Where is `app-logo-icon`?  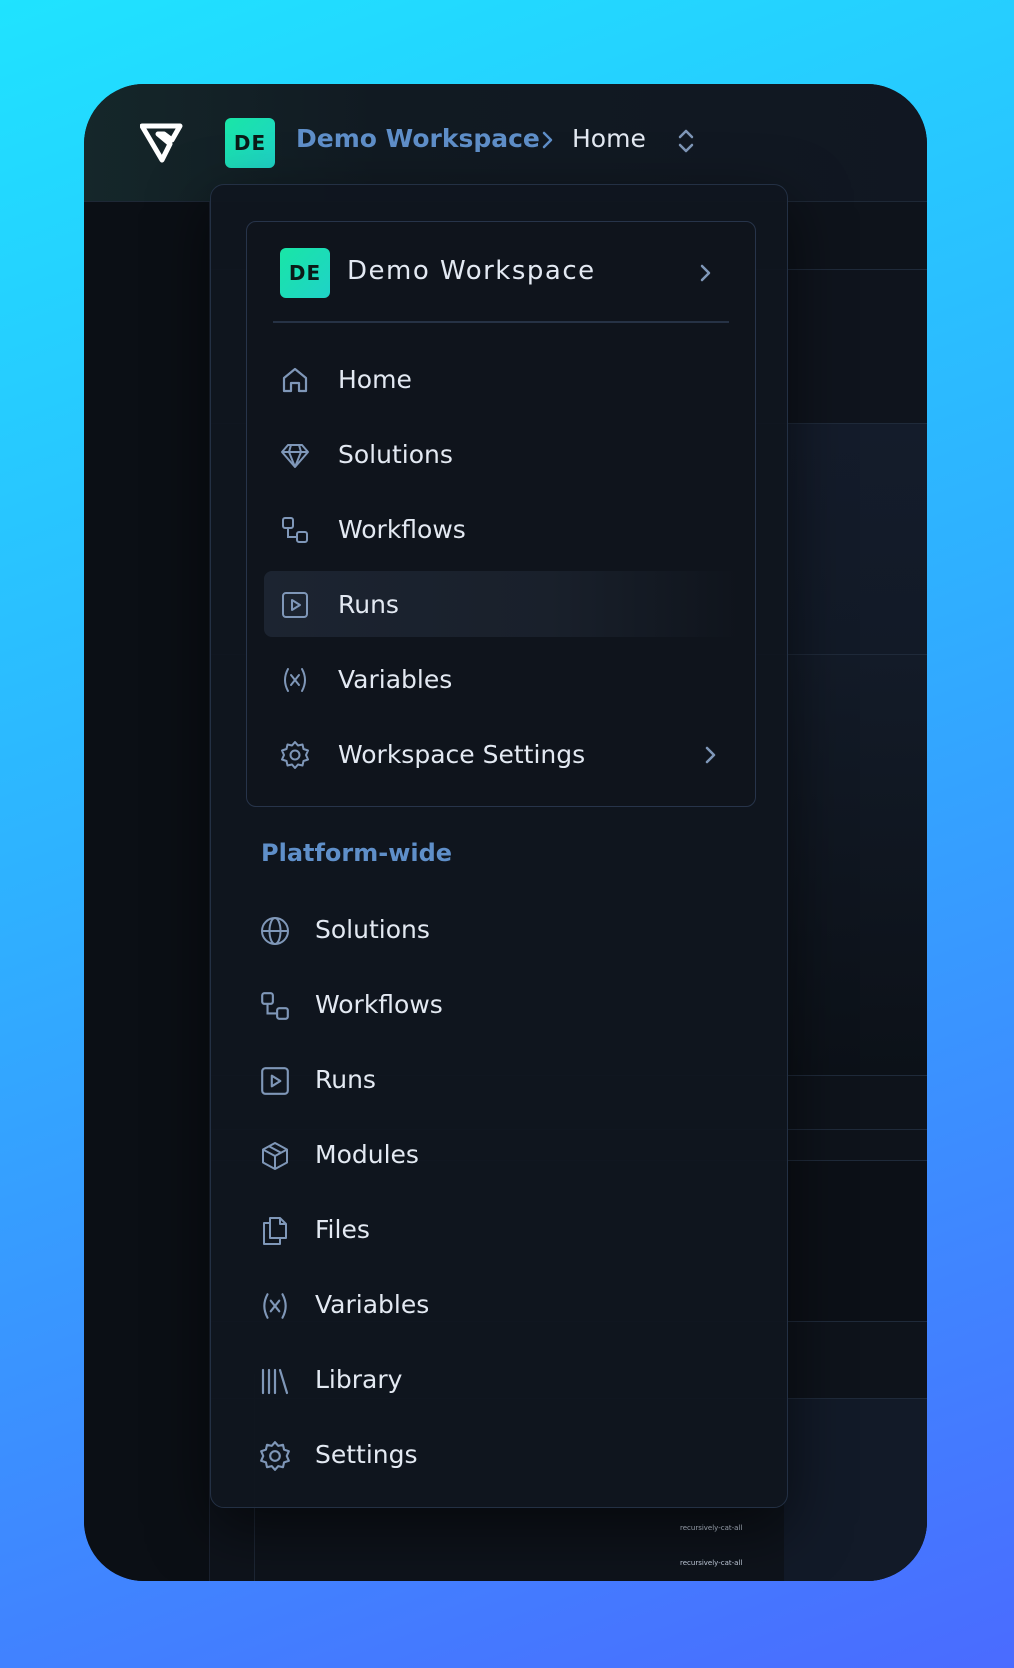 app-logo-icon is located at coordinates (162, 142).